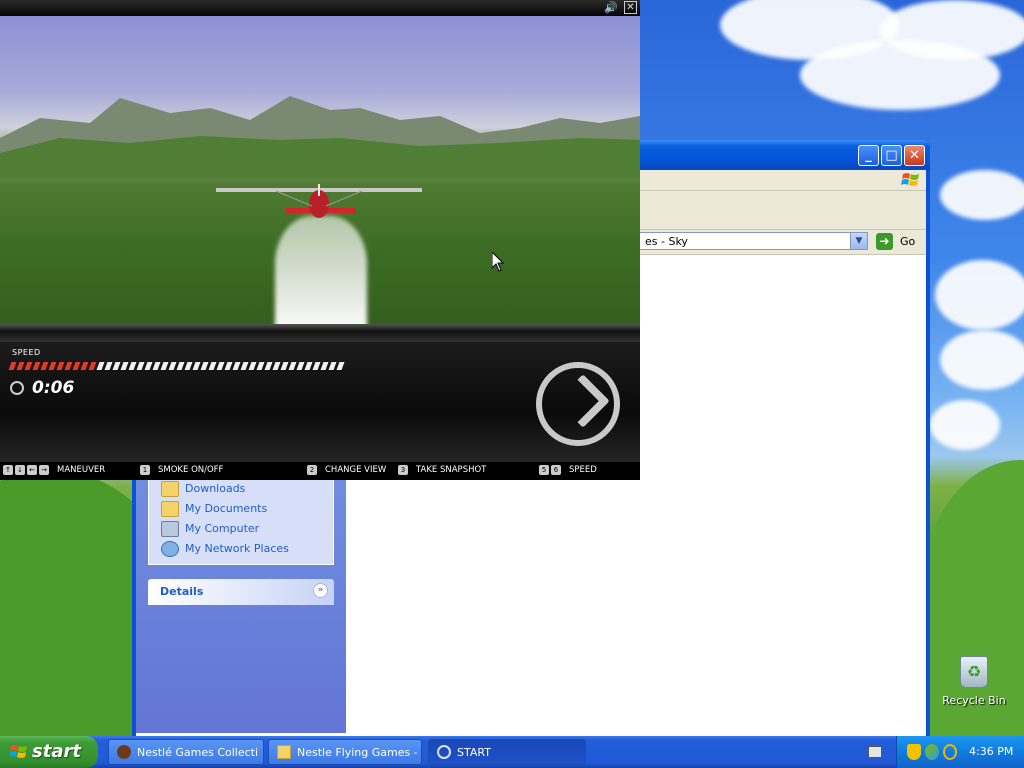 The width and height of the screenshot is (1024, 768). Describe the element at coordinates (320, 333) in the screenshot. I see `game-divider` at that location.